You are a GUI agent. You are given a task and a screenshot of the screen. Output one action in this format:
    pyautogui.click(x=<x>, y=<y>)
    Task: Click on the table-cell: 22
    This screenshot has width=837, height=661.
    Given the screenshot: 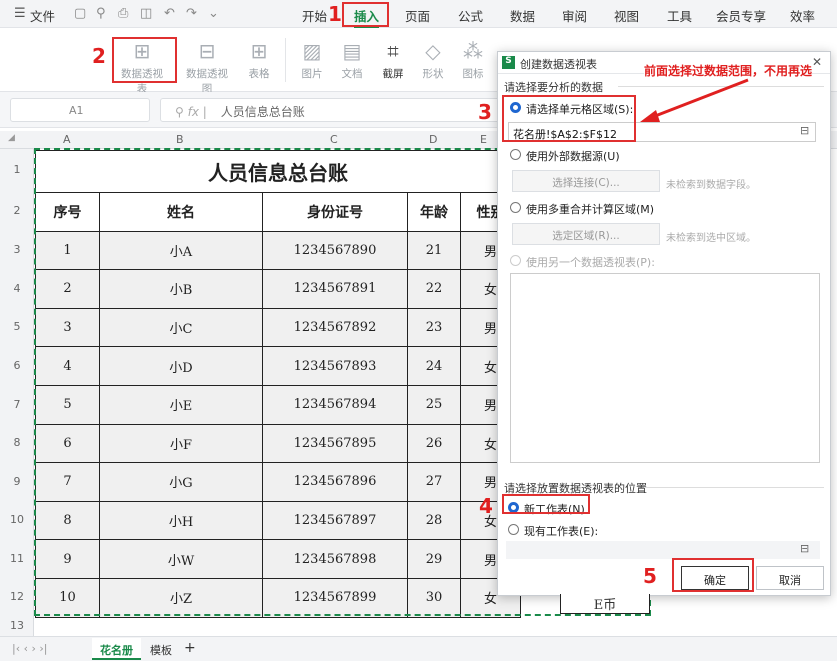 What is the action you would take?
    pyautogui.click(x=434, y=289)
    